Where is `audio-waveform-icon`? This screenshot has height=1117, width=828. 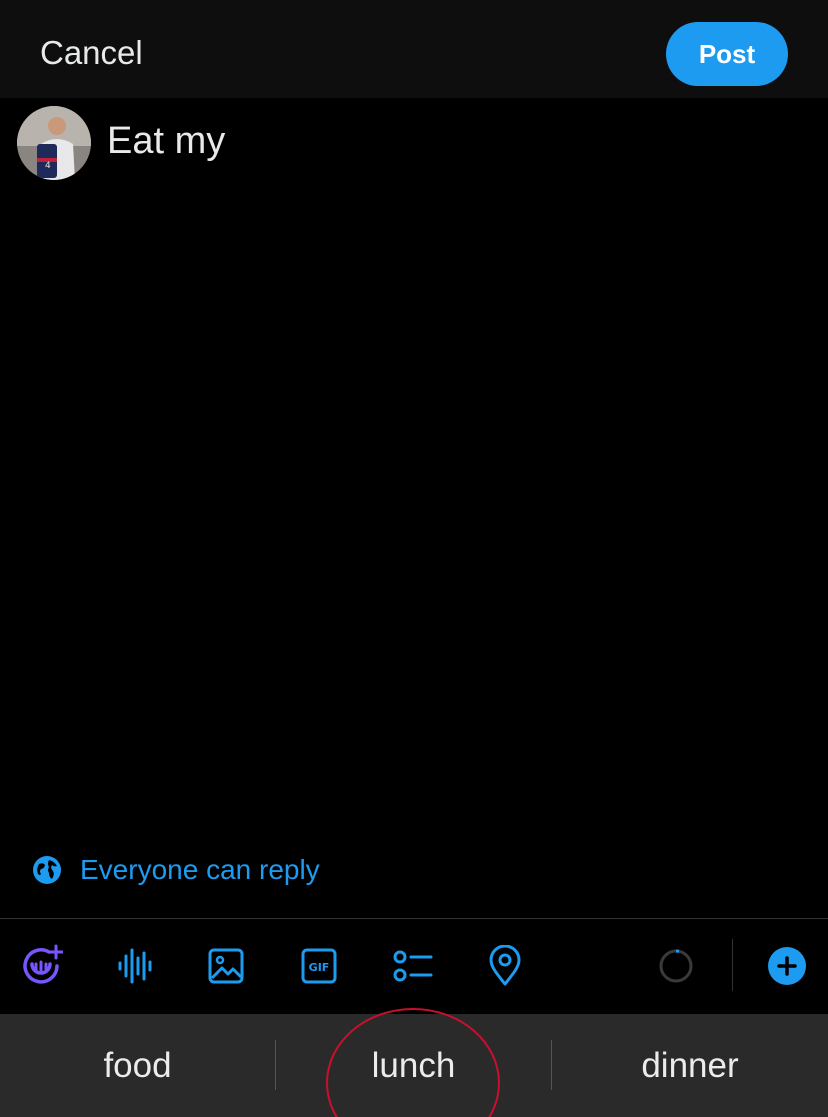
audio-waveform-icon is located at coordinates (135, 966).